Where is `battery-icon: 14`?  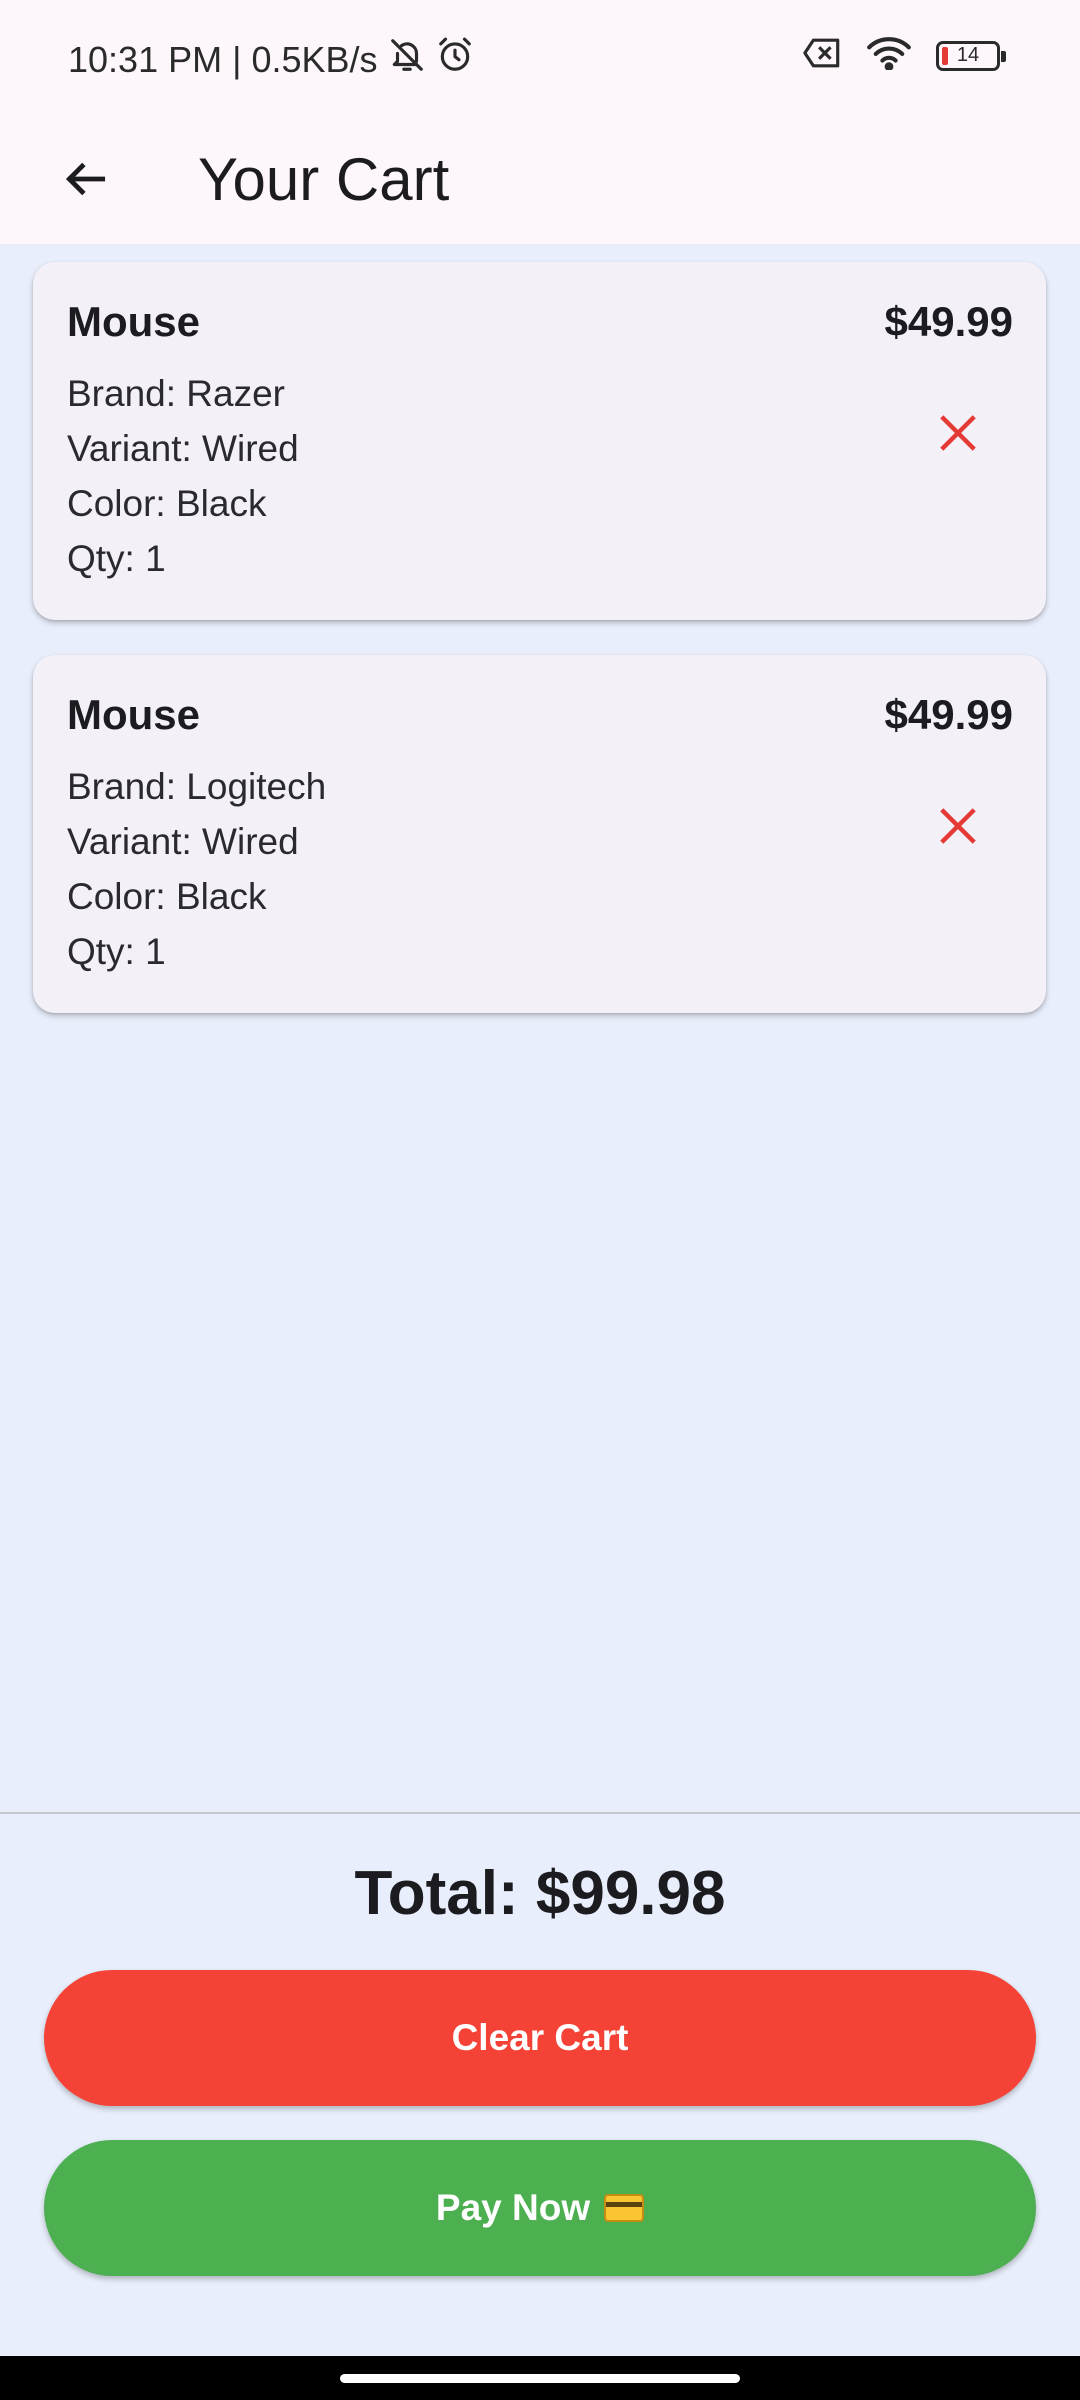 battery-icon: 14 is located at coordinates (971, 55).